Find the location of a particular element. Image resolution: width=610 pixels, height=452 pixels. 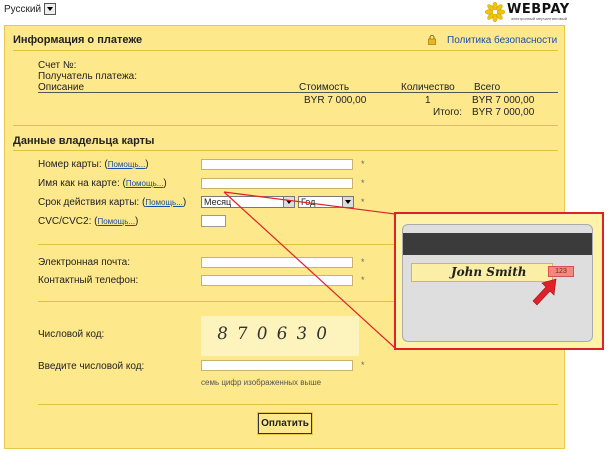

cvc-label: CVC/CVC2: is located at coordinates (65, 221).